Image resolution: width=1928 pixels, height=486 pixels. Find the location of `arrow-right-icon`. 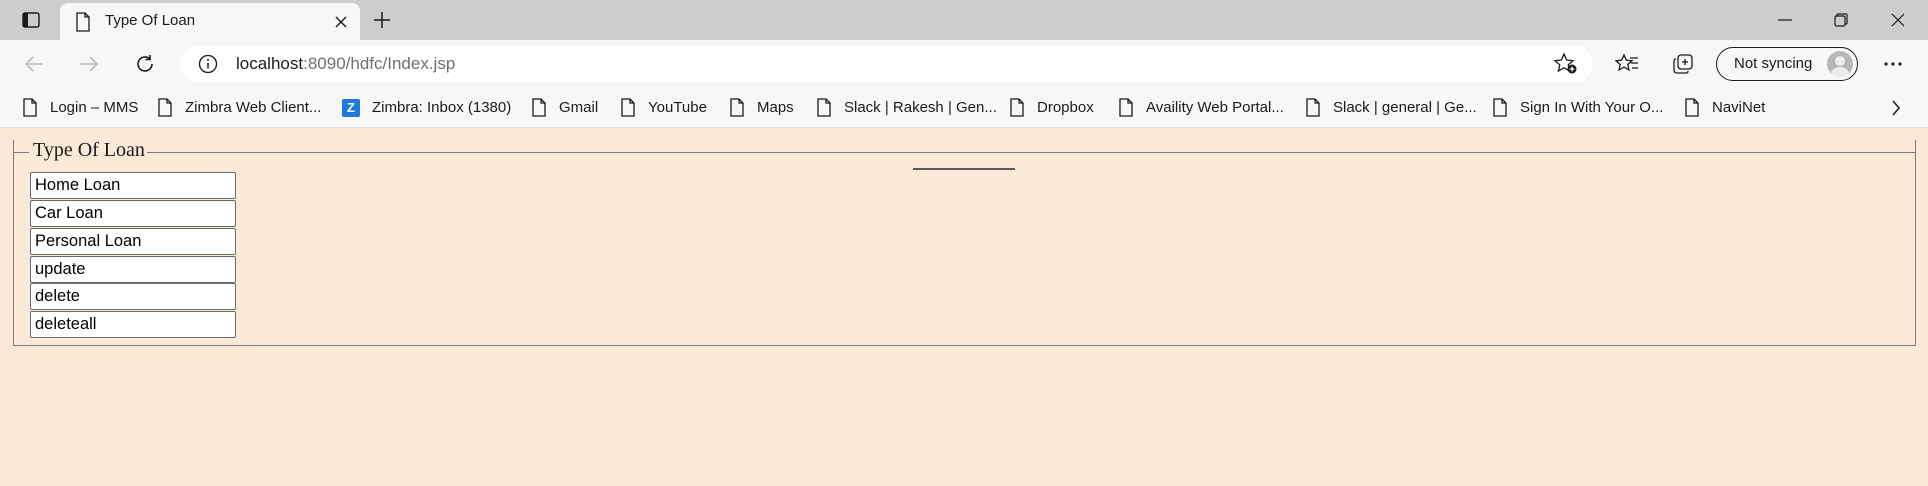

arrow-right-icon is located at coordinates (89, 64).